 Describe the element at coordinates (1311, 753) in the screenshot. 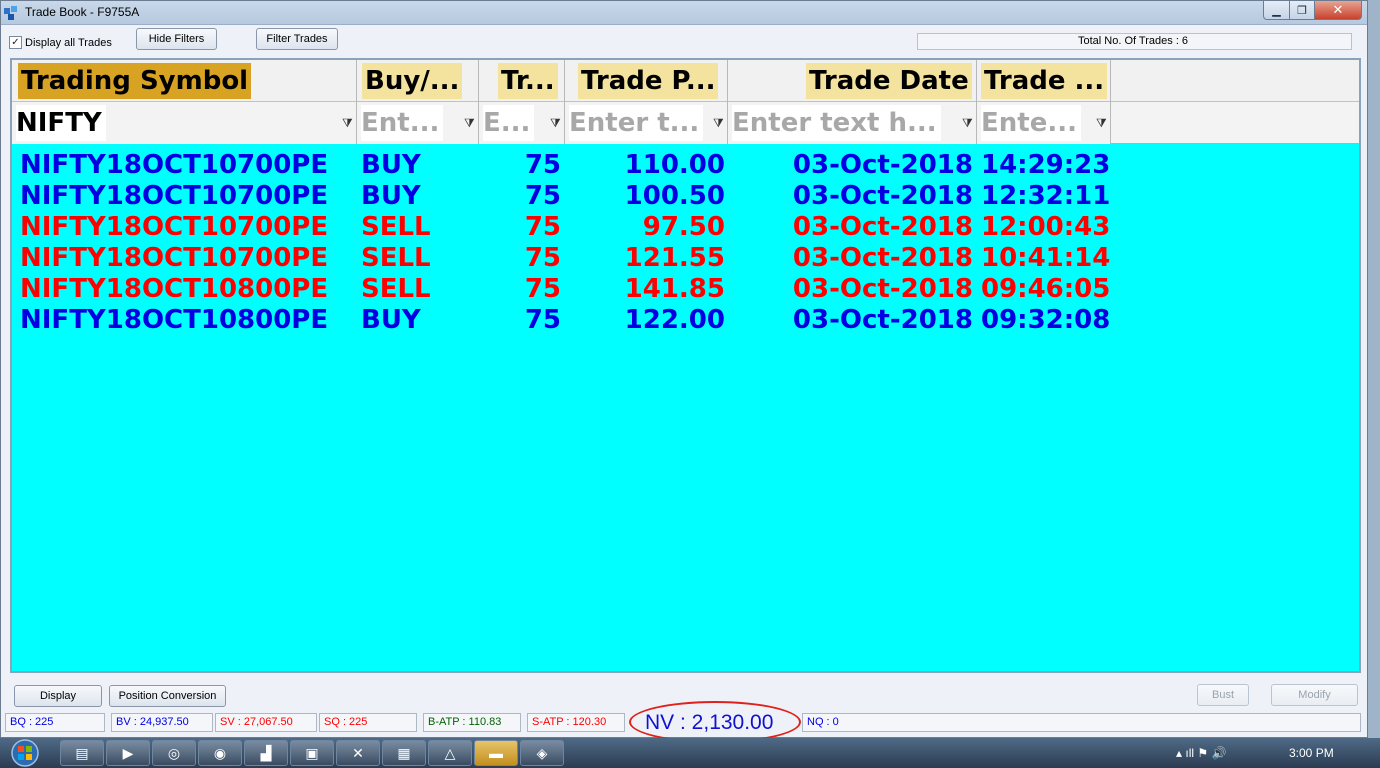

I see `clock: 3:00 PM` at that location.